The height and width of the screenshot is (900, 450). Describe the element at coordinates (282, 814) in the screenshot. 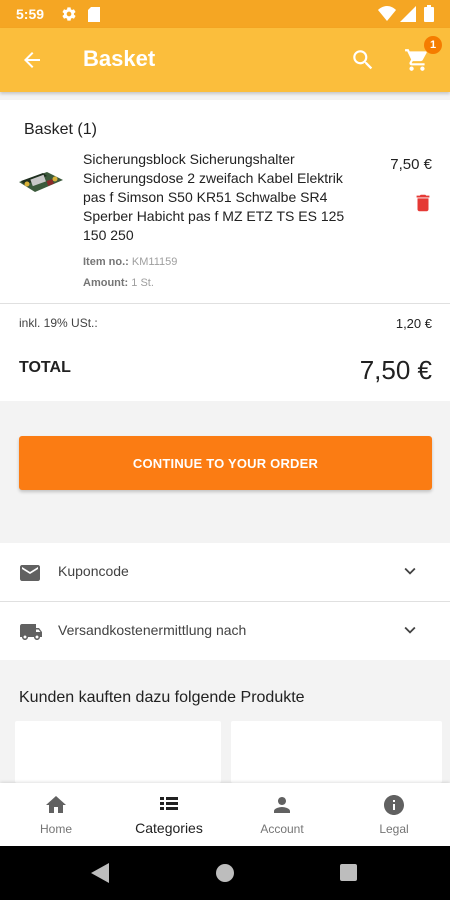

I see `nav-item-account: Account` at that location.